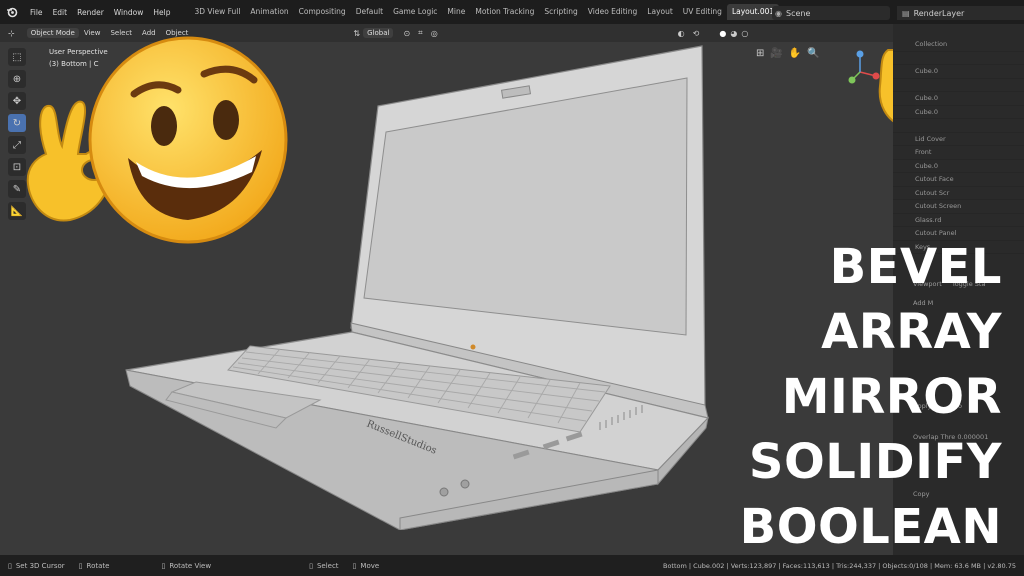 The height and width of the screenshot is (576, 1024). I want to click on menu-file: File, so click(36, 12).